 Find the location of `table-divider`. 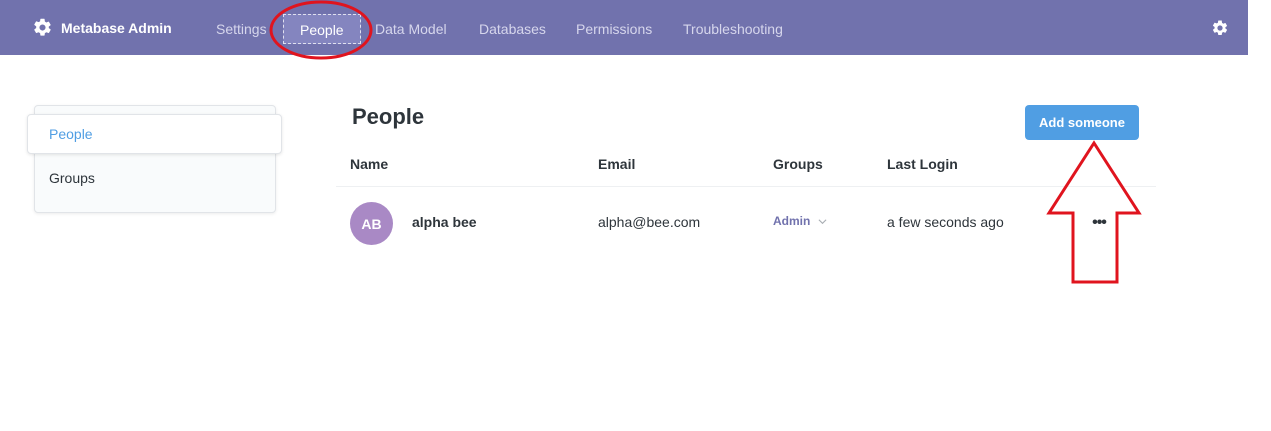

table-divider is located at coordinates (746, 186).